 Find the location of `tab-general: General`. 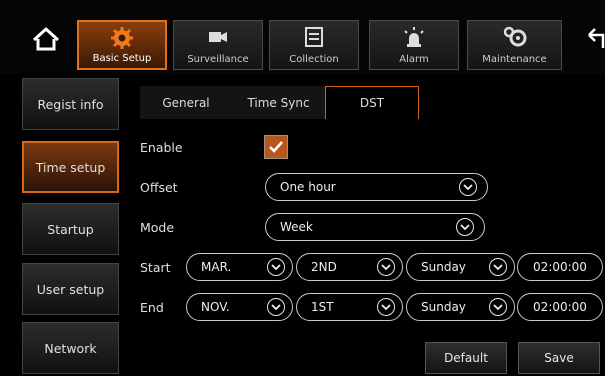

tab-general: General is located at coordinates (186, 102).